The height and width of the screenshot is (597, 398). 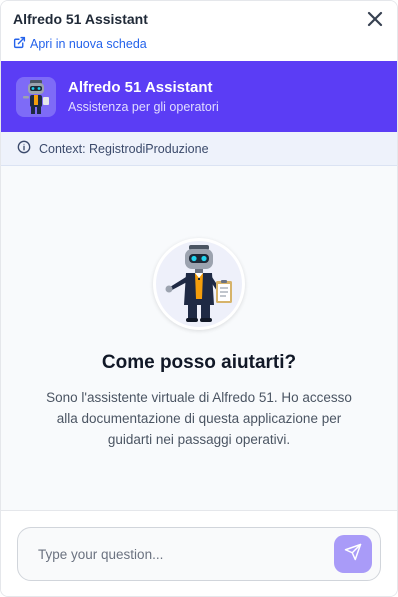 What do you see at coordinates (19, 44) in the screenshot?
I see `external-link-icon` at bounding box center [19, 44].